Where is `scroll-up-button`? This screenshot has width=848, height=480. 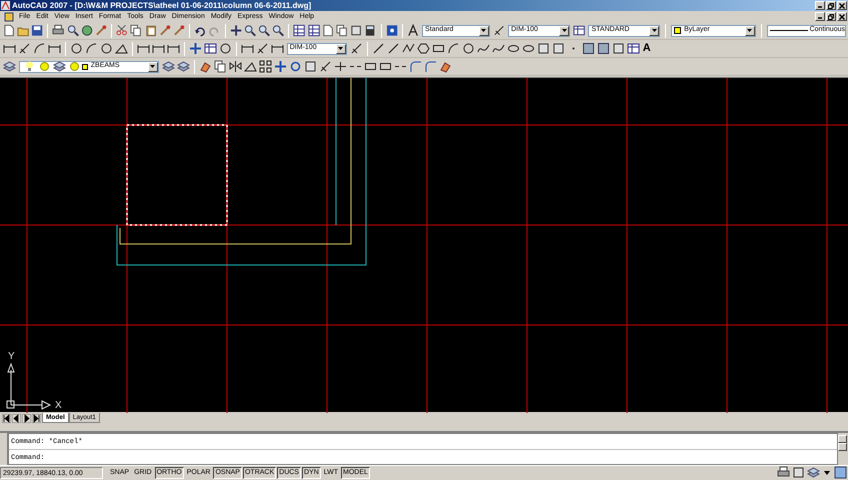
scroll-up-button is located at coordinates (842, 439).